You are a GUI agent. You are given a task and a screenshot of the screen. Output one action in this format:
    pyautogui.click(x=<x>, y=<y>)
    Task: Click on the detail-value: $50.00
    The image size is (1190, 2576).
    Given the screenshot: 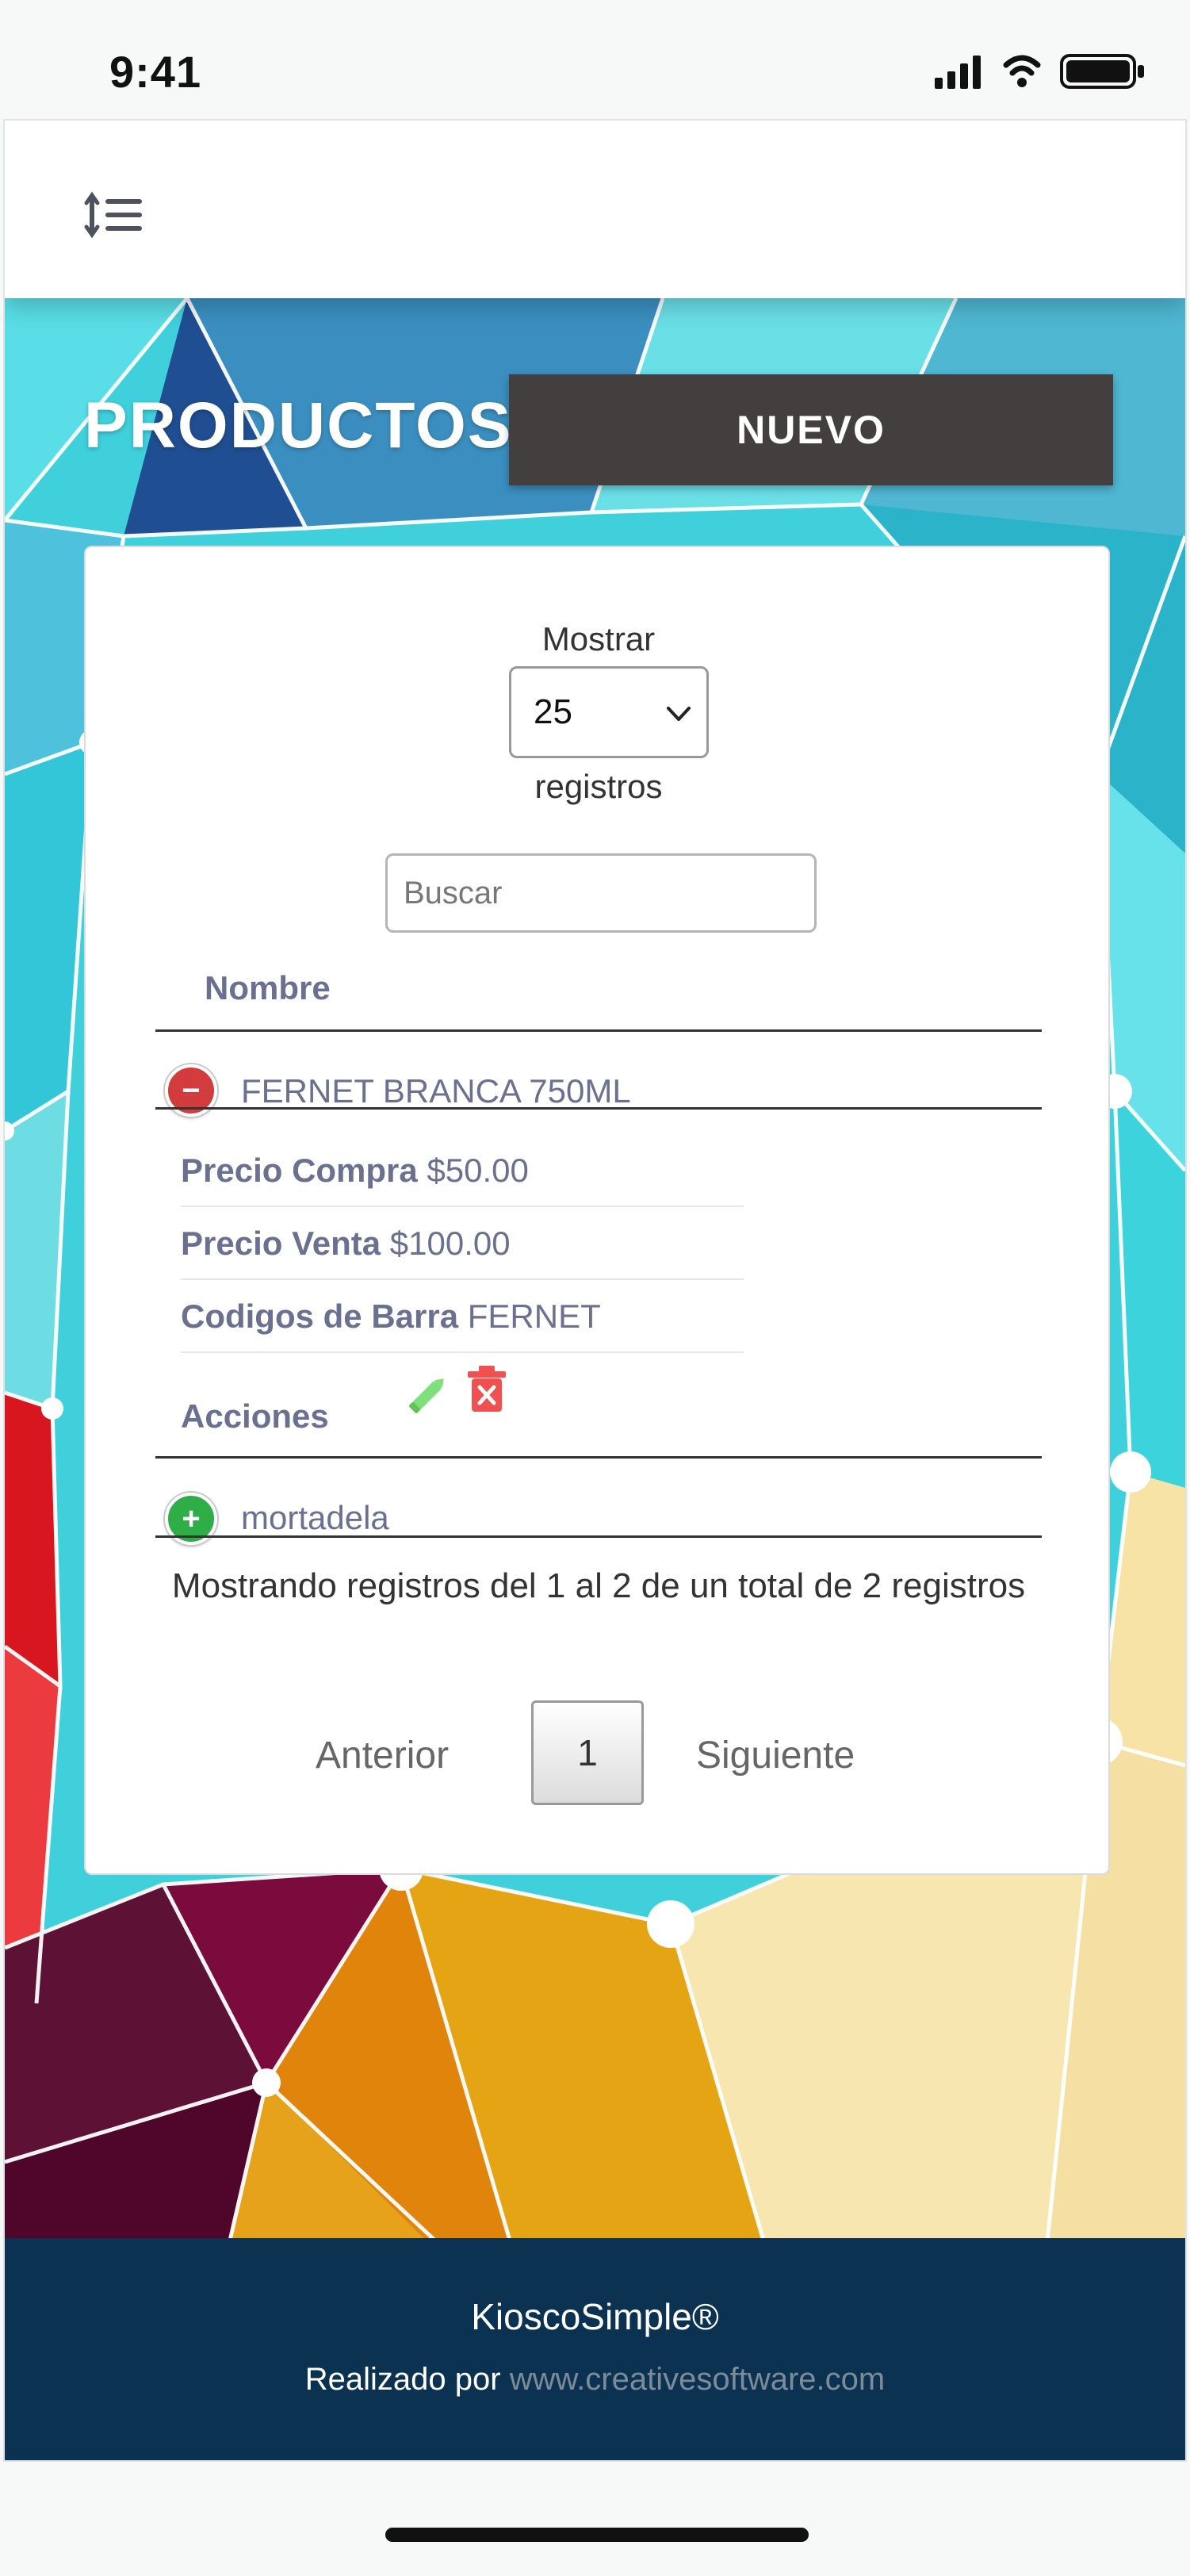 What is the action you would take?
    pyautogui.click(x=478, y=1170)
    